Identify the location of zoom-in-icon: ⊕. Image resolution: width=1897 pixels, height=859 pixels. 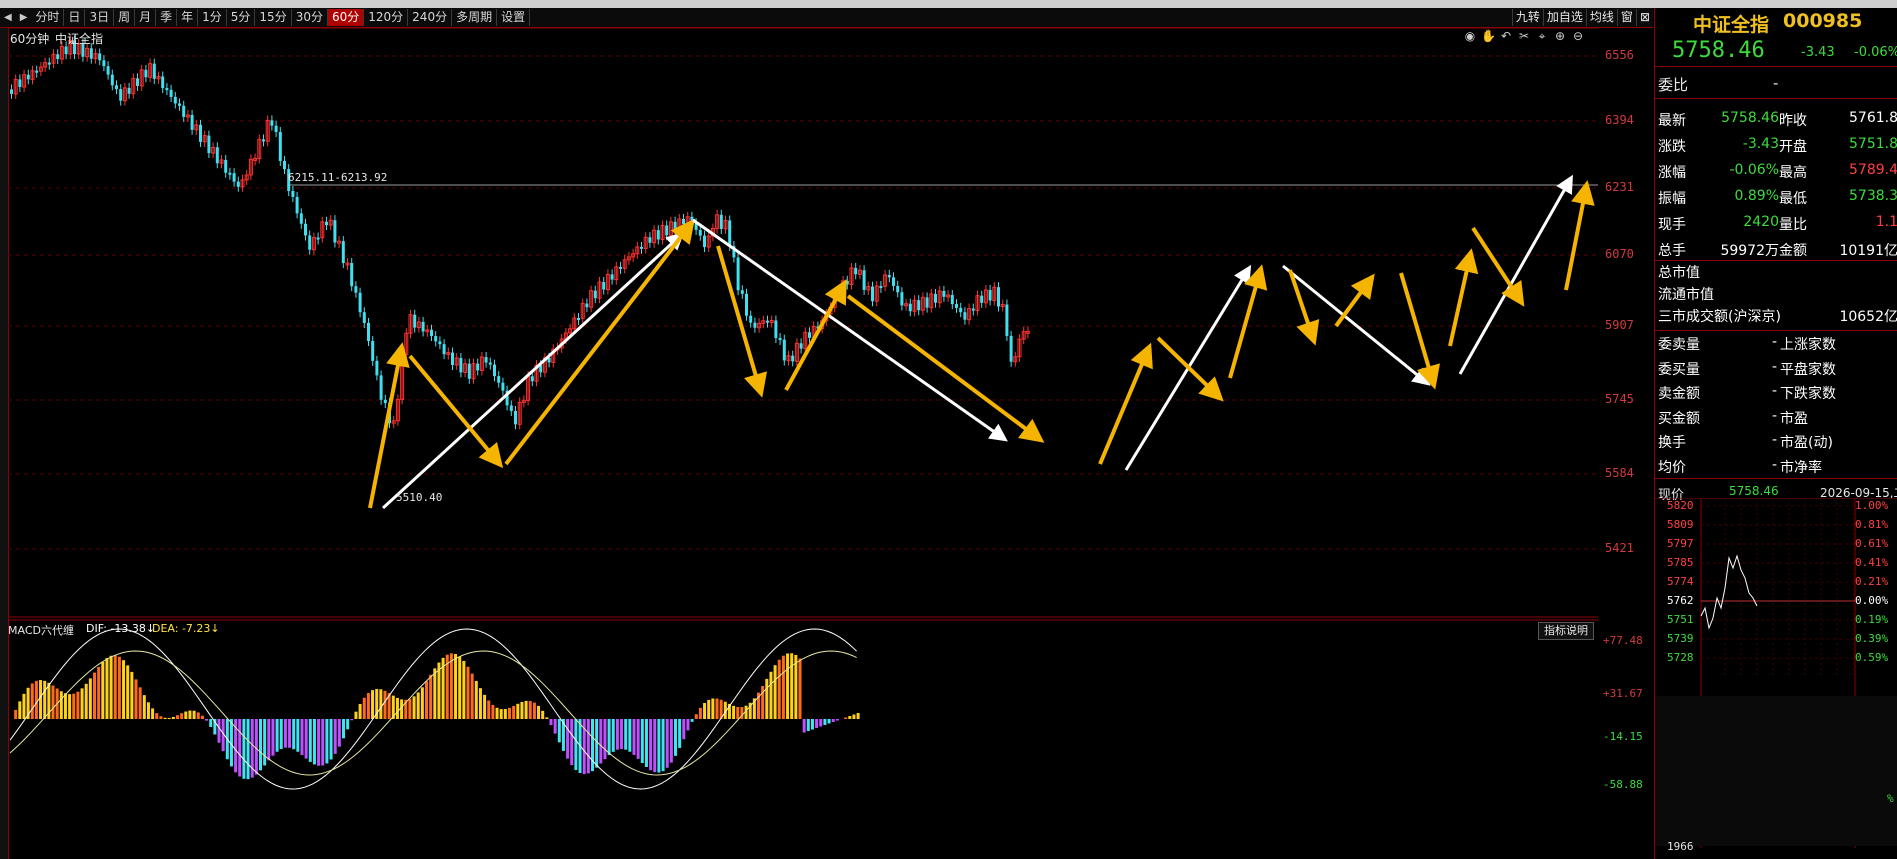
(1560, 36).